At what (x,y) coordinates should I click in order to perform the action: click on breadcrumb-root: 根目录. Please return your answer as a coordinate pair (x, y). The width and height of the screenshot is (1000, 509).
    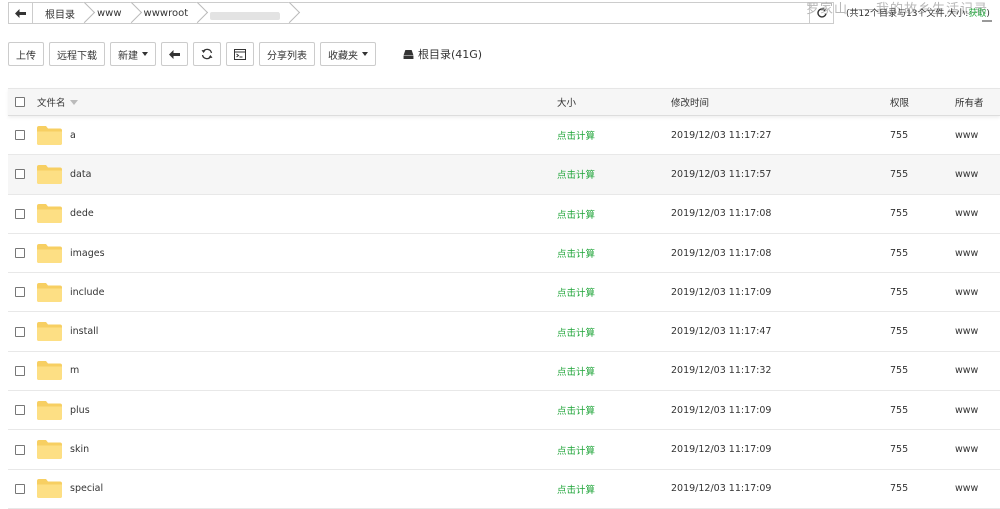
    Looking at the image, I should click on (59, 13).